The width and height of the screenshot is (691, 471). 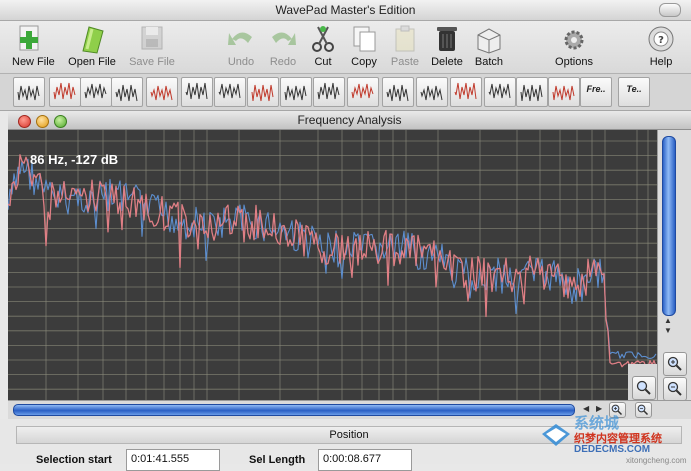 I want to click on open-file-button: Open File, so click(x=92, y=45).